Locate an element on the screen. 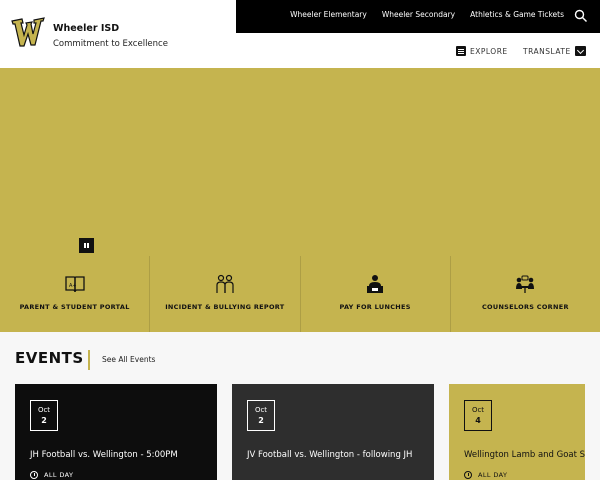 The image size is (600, 480). events-heading: EVENTS is located at coordinates (49, 358).